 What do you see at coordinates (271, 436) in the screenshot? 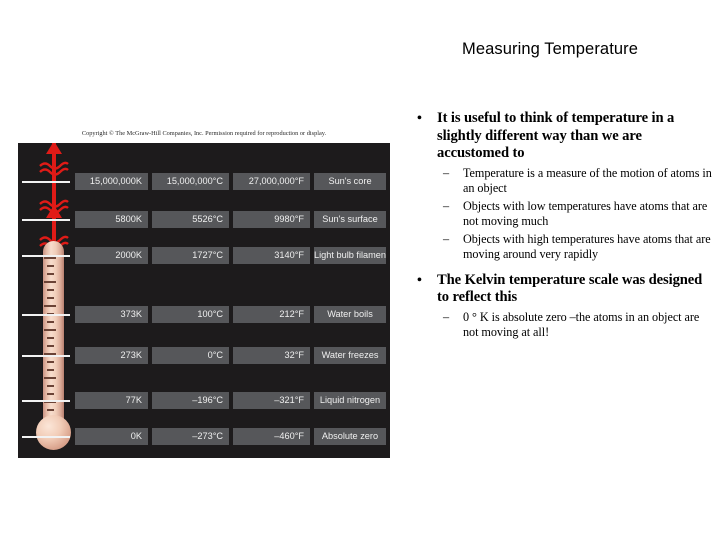
I see `fahrenheit-cell: –460°F` at bounding box center [271, 436].